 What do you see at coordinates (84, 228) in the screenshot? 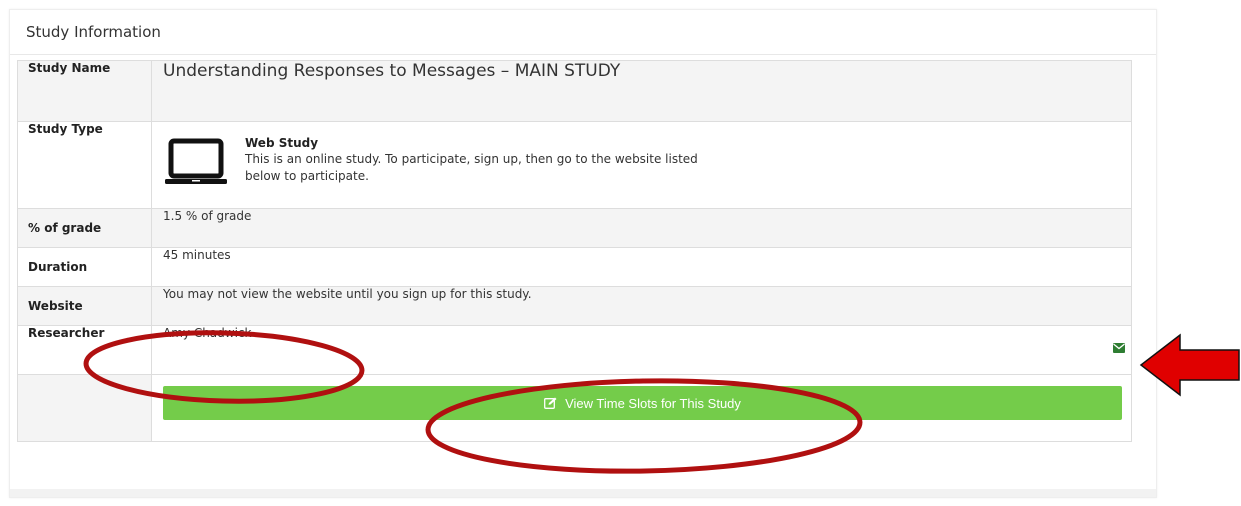
I see `grade-label: % of grade` at bounding box center [84, 228].